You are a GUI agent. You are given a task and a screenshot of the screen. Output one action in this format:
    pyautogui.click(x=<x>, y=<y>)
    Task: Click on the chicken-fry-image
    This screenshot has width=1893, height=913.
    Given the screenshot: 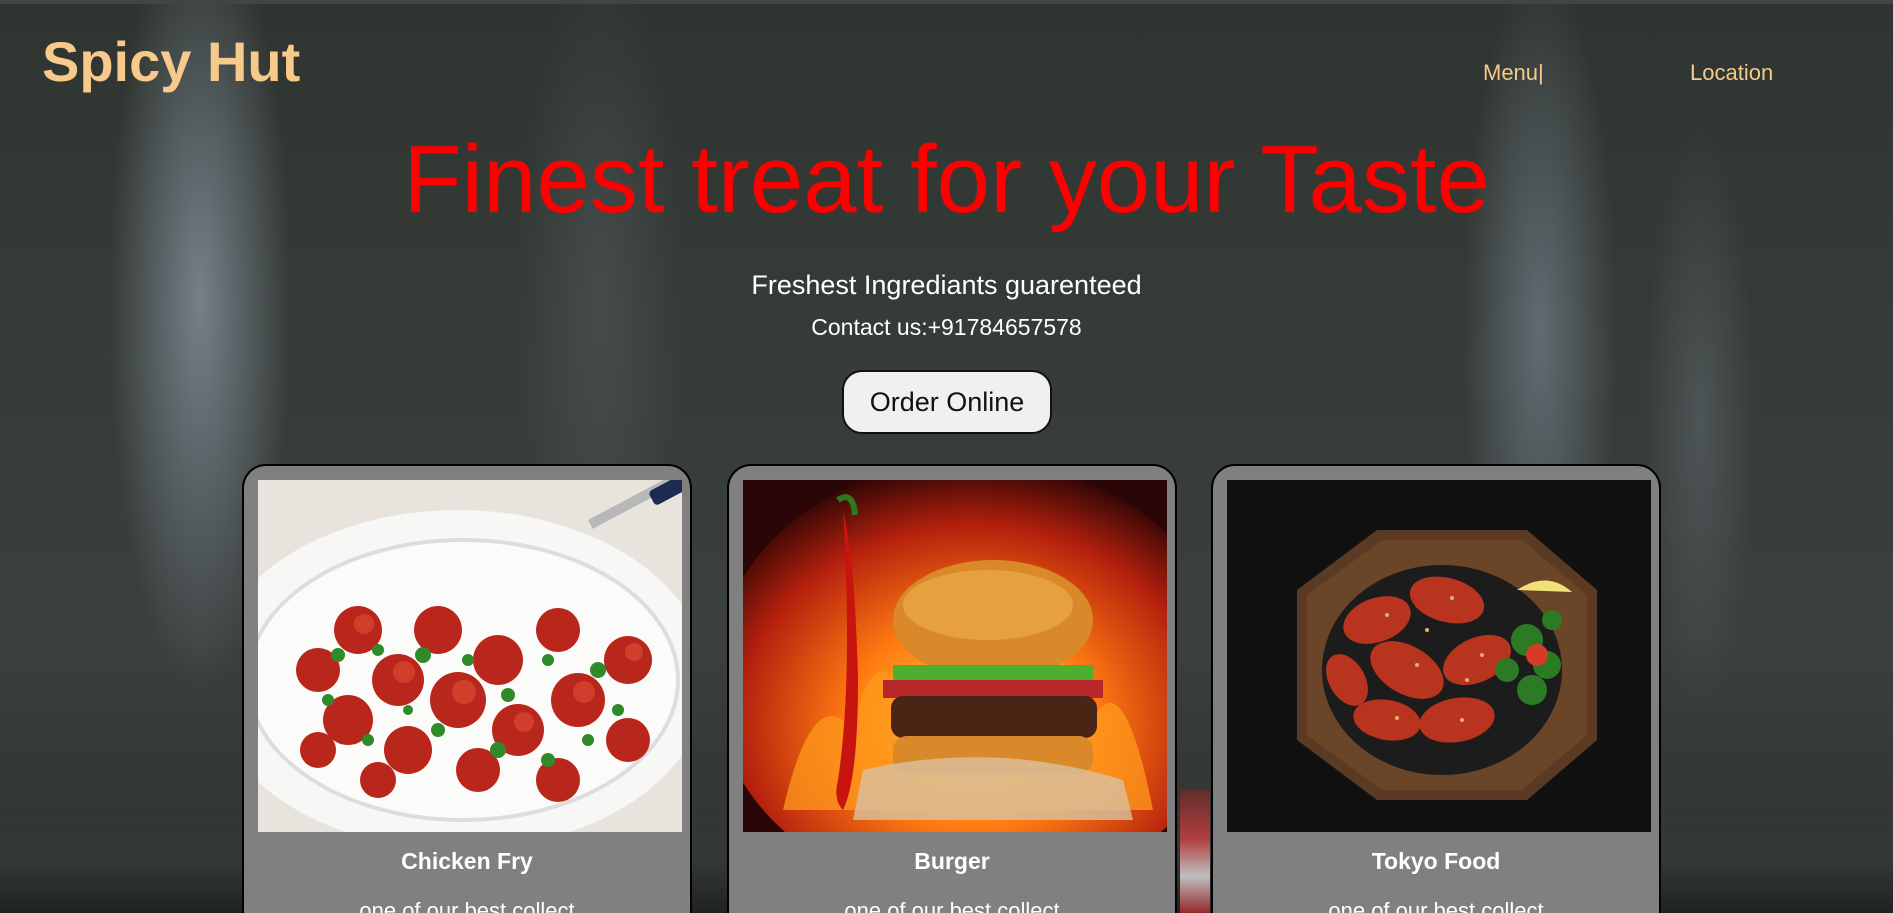 What is the action you would take?
    pyautogui.click(x=470, y=656)
    